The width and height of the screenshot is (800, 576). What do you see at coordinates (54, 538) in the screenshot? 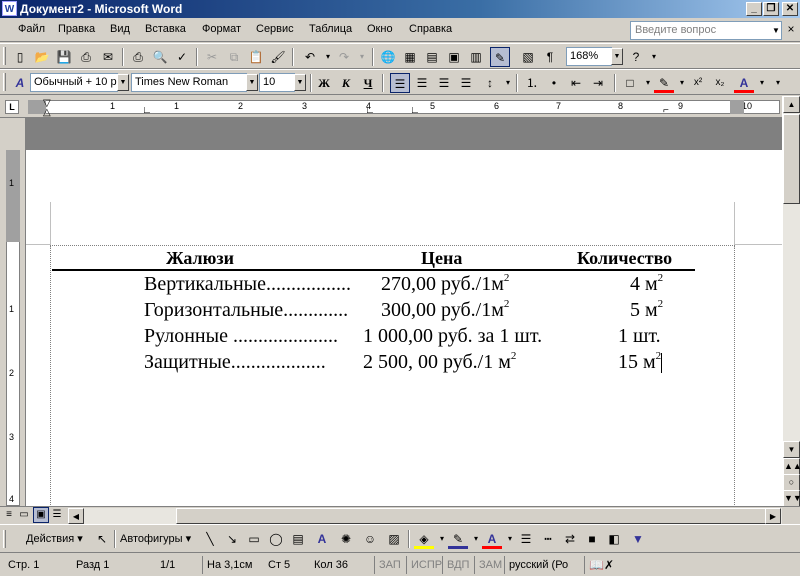
I see `actions-menu: Действия ▾` at bounding box center [54, 538].